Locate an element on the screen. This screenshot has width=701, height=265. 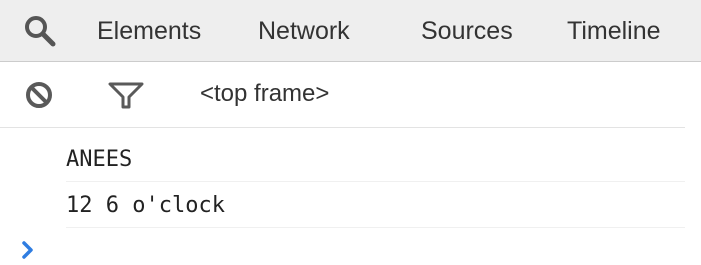
tab-elements: Elements is located at coordinates (149, 31).